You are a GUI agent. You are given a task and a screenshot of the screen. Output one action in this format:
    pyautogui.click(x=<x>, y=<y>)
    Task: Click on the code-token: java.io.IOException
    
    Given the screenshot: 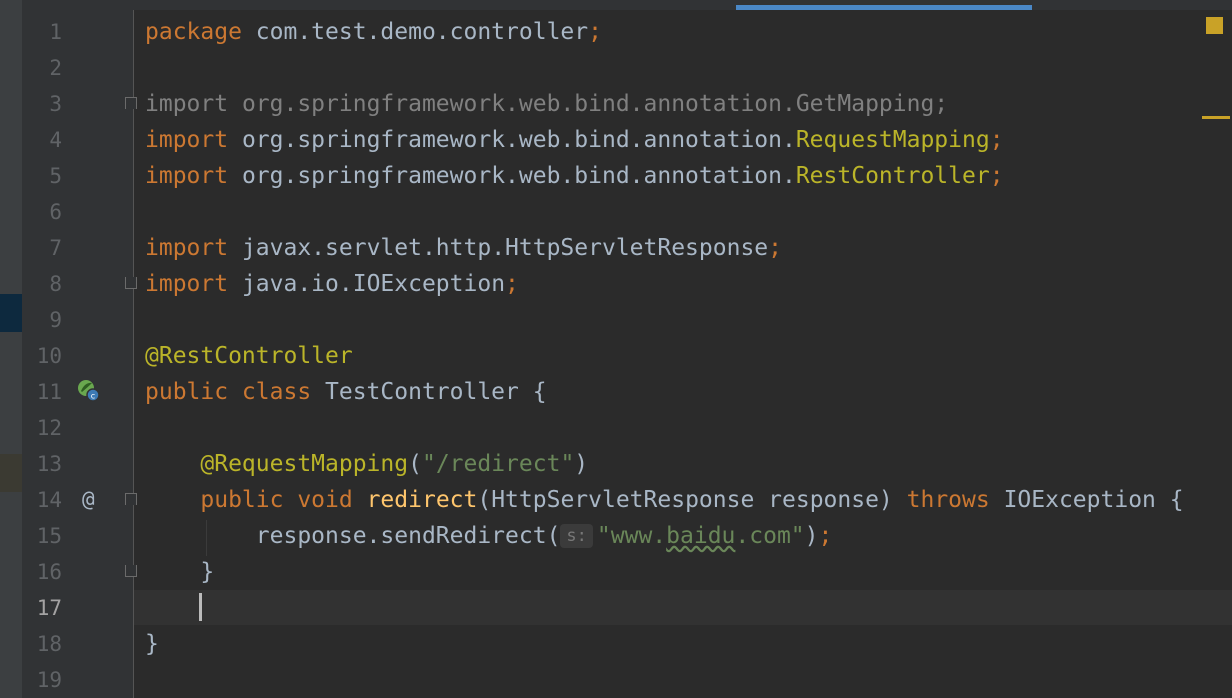 What is the action you would take?
    pyautogui.click(x=367, y=284)
    